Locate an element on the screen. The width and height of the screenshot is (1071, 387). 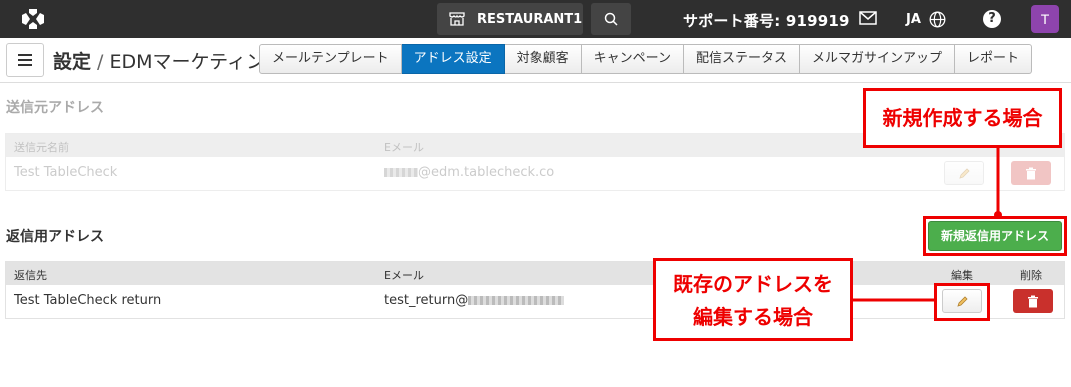
tab-campaign: キャンペーン is located at coordinates (633, 59).